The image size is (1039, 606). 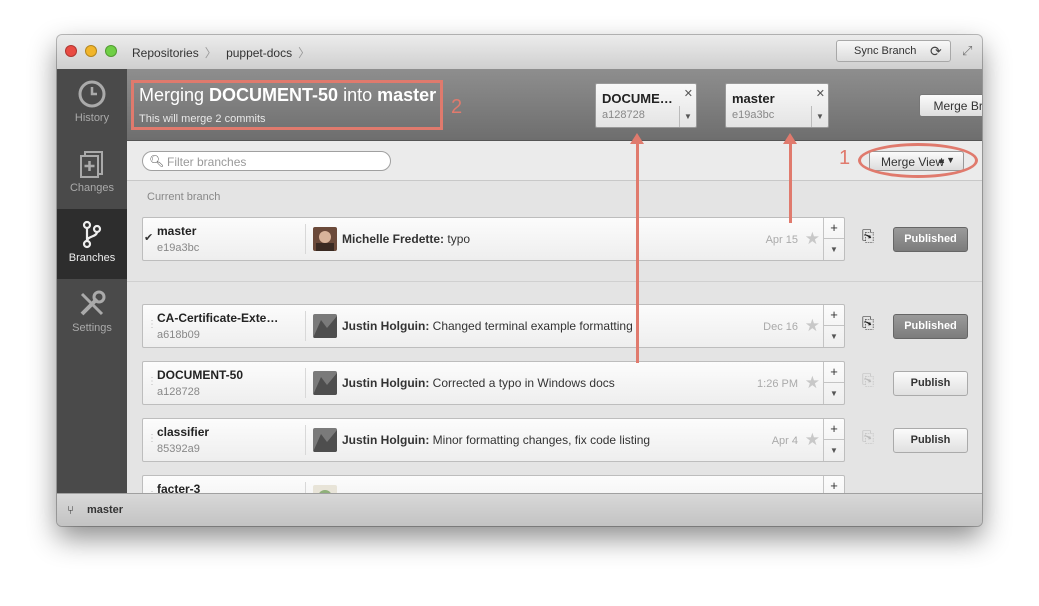 I want to click on breadcrumb: Repositories 〉 puppet-docs 〉, so click(x=224, y=52).